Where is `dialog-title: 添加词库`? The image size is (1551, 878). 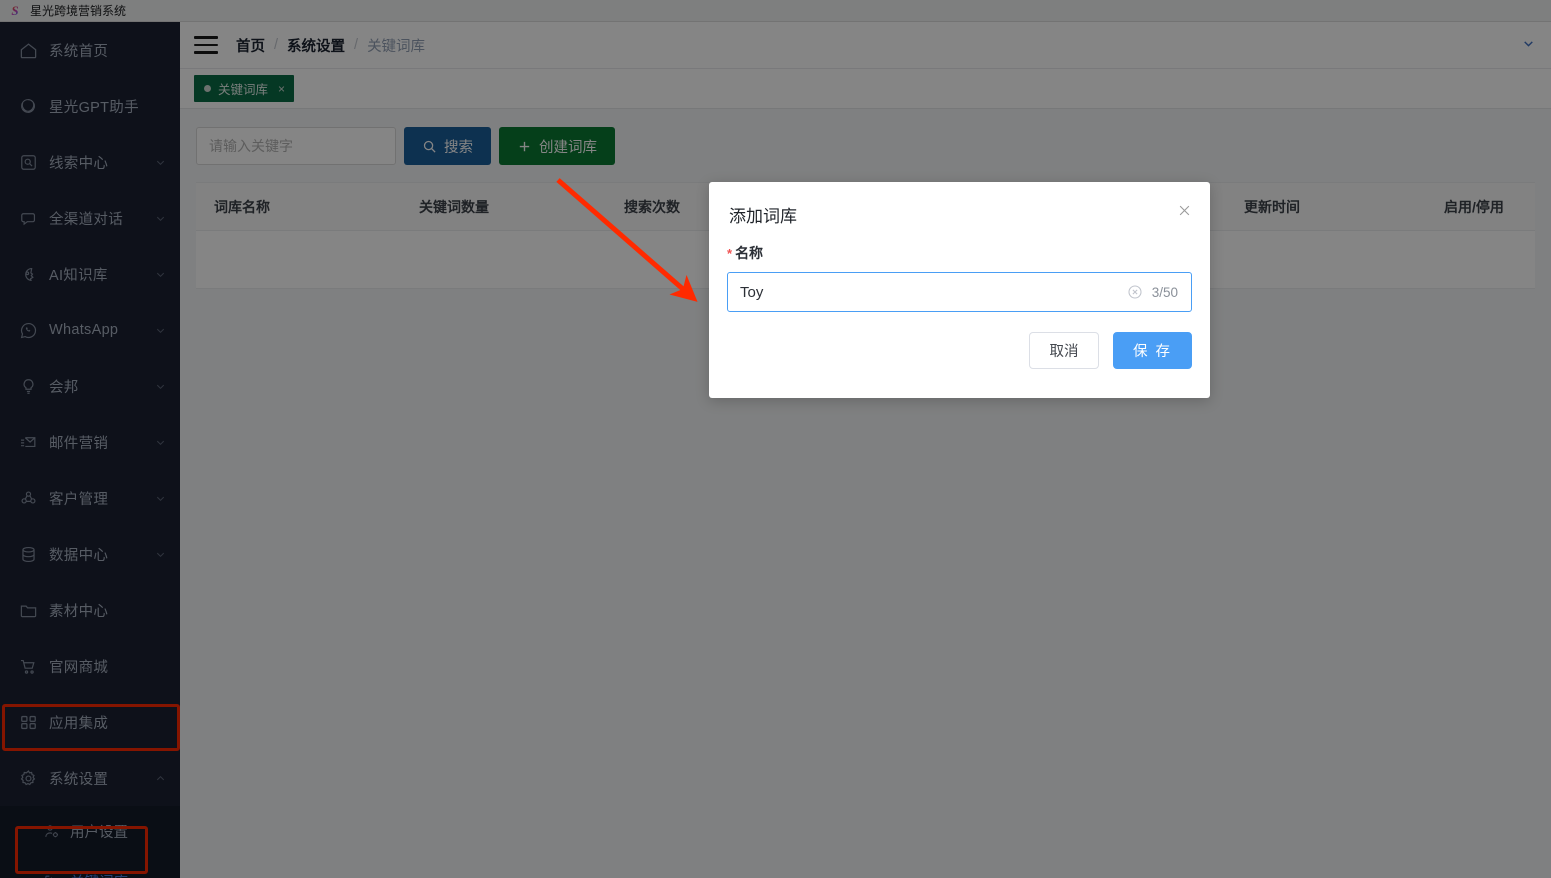
dialog-title: 添加词库 is located at coordinates (763, 216).